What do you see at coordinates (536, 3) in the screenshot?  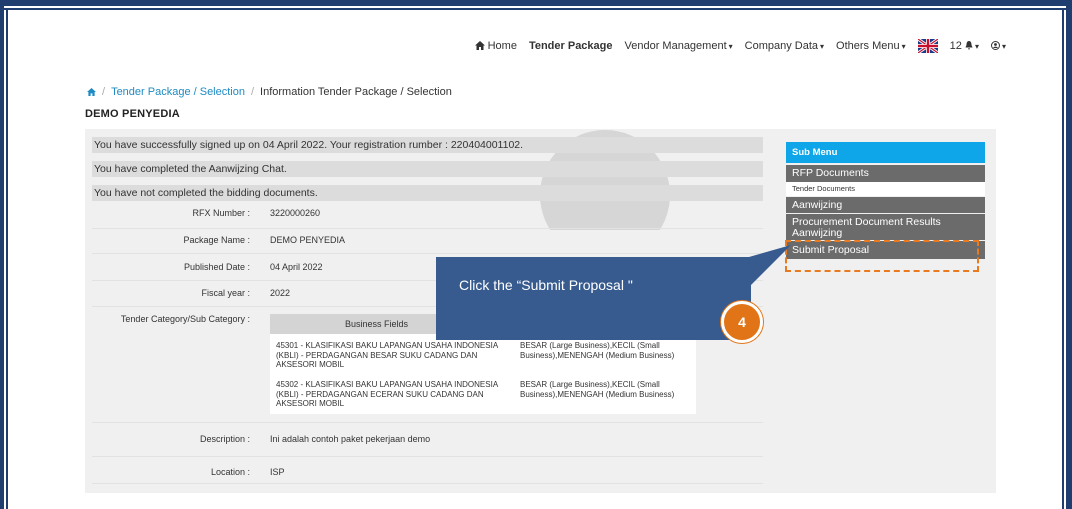 I see `frame-border-top` at bounding box center [536, 3].